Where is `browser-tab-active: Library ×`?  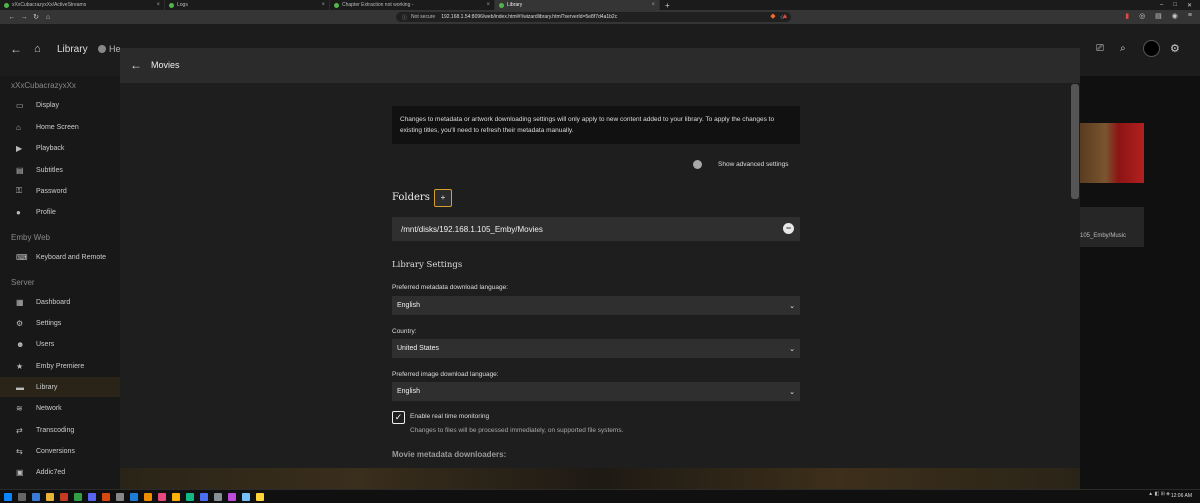 browser-tab-active: Library × is located at coordinates (577, 5).